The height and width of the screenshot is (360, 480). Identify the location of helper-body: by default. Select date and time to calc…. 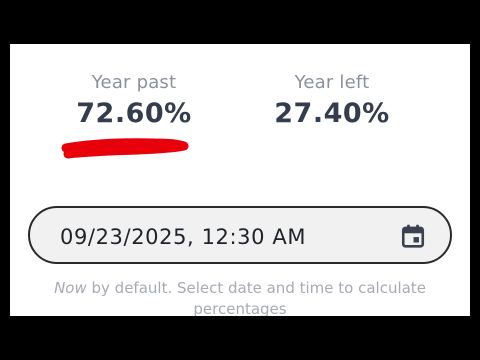
(256, 297).